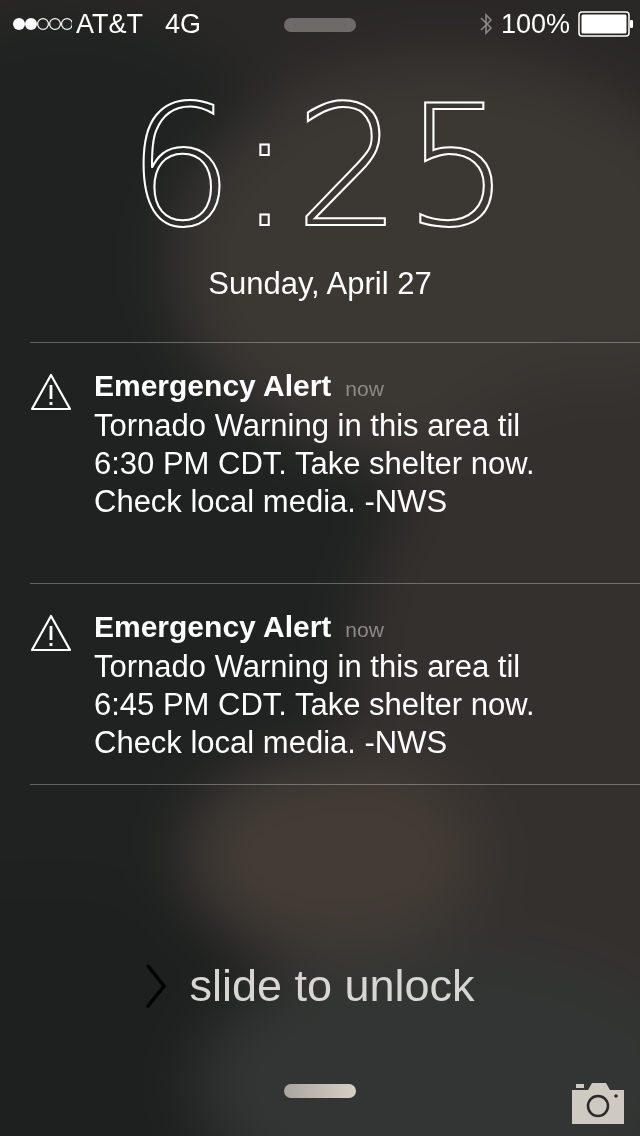  Describe the element at coordinates (598, 1104) in the screenshot. I see `camera-icon` at that location.